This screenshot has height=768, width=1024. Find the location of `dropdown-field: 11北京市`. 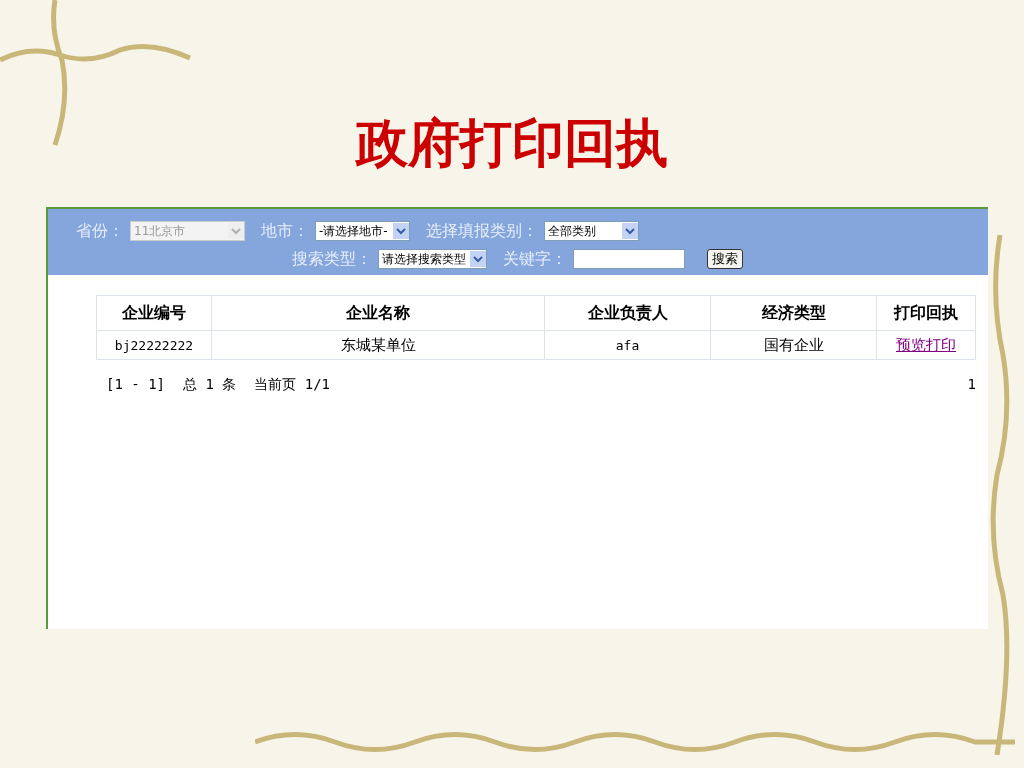

dropdown-field: 11北京市 is located at coordinates (187, 231).